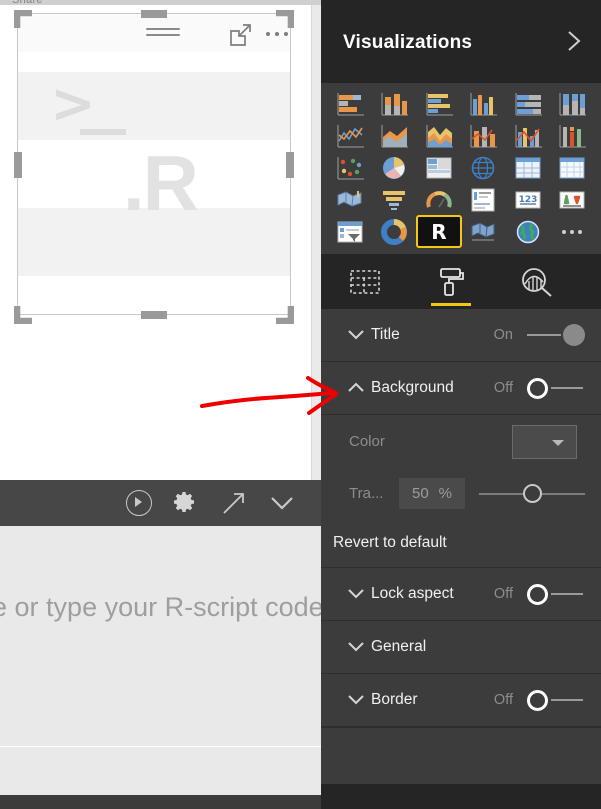 This screenshot has height=809, width=601. I want to click on format-section-title: Title On, so click(461, 335).